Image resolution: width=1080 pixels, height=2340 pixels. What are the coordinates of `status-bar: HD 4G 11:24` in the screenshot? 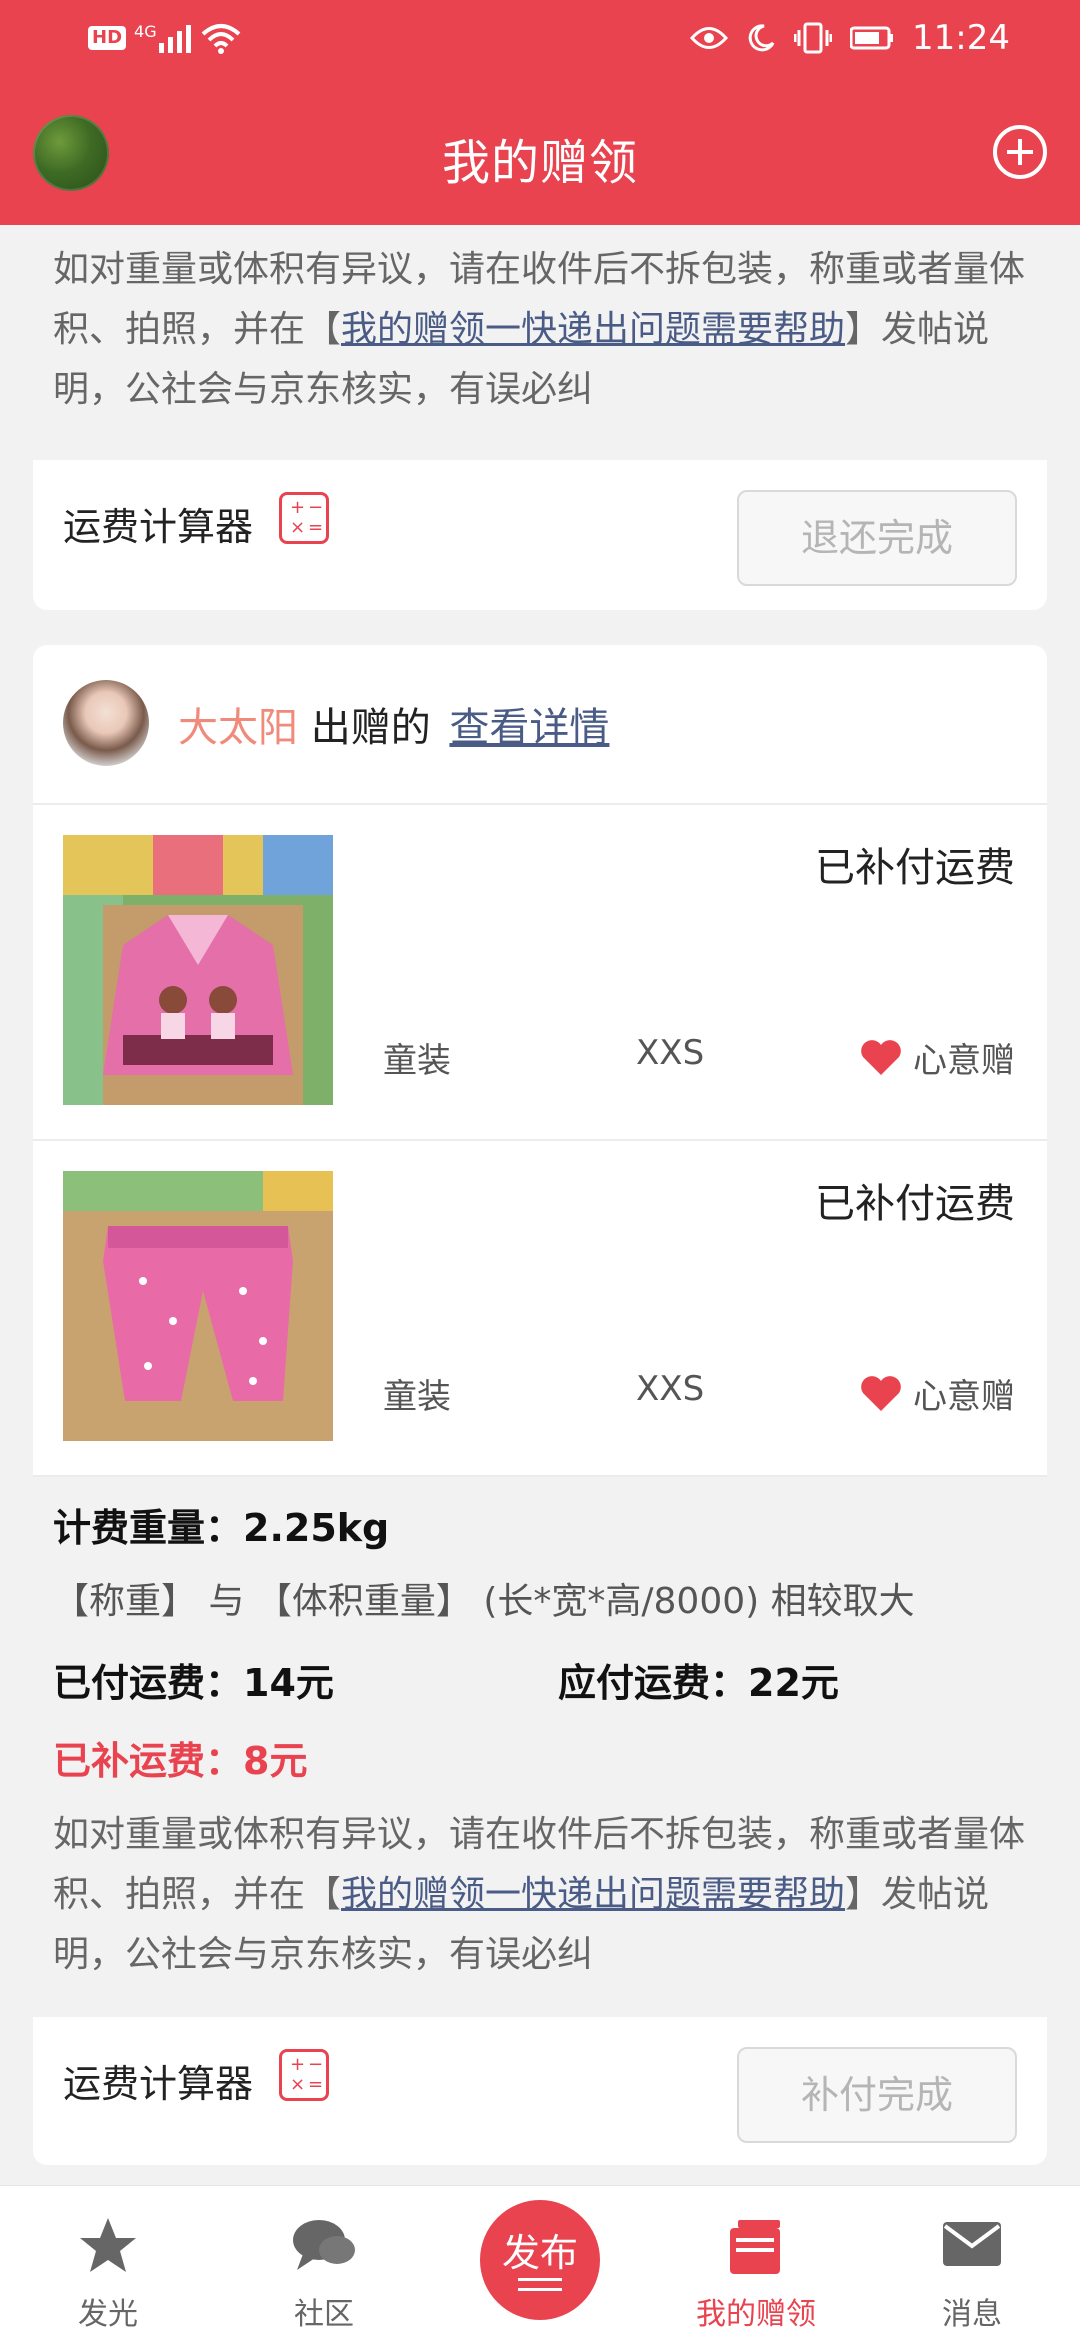 It's located at (540, 40).